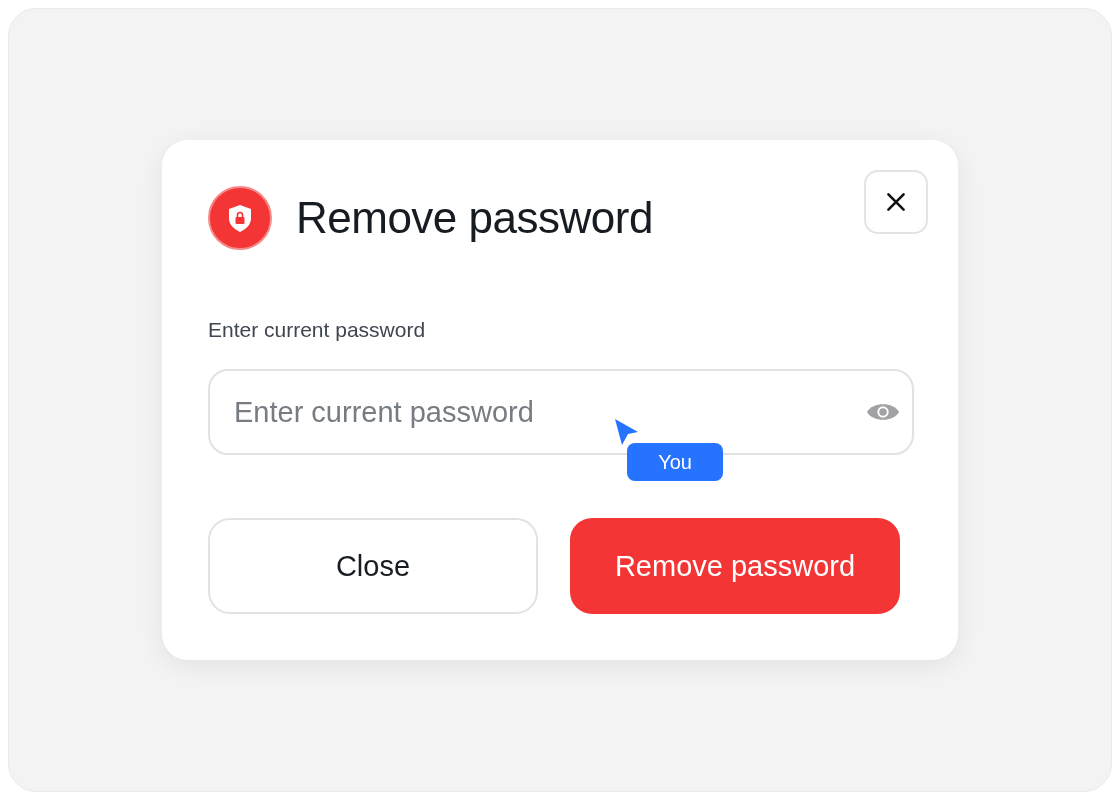 This screenshot has height=800, width=1120. Describe the element at coordinates (896, 202) in the screenshot. I see `close-button` at that location.